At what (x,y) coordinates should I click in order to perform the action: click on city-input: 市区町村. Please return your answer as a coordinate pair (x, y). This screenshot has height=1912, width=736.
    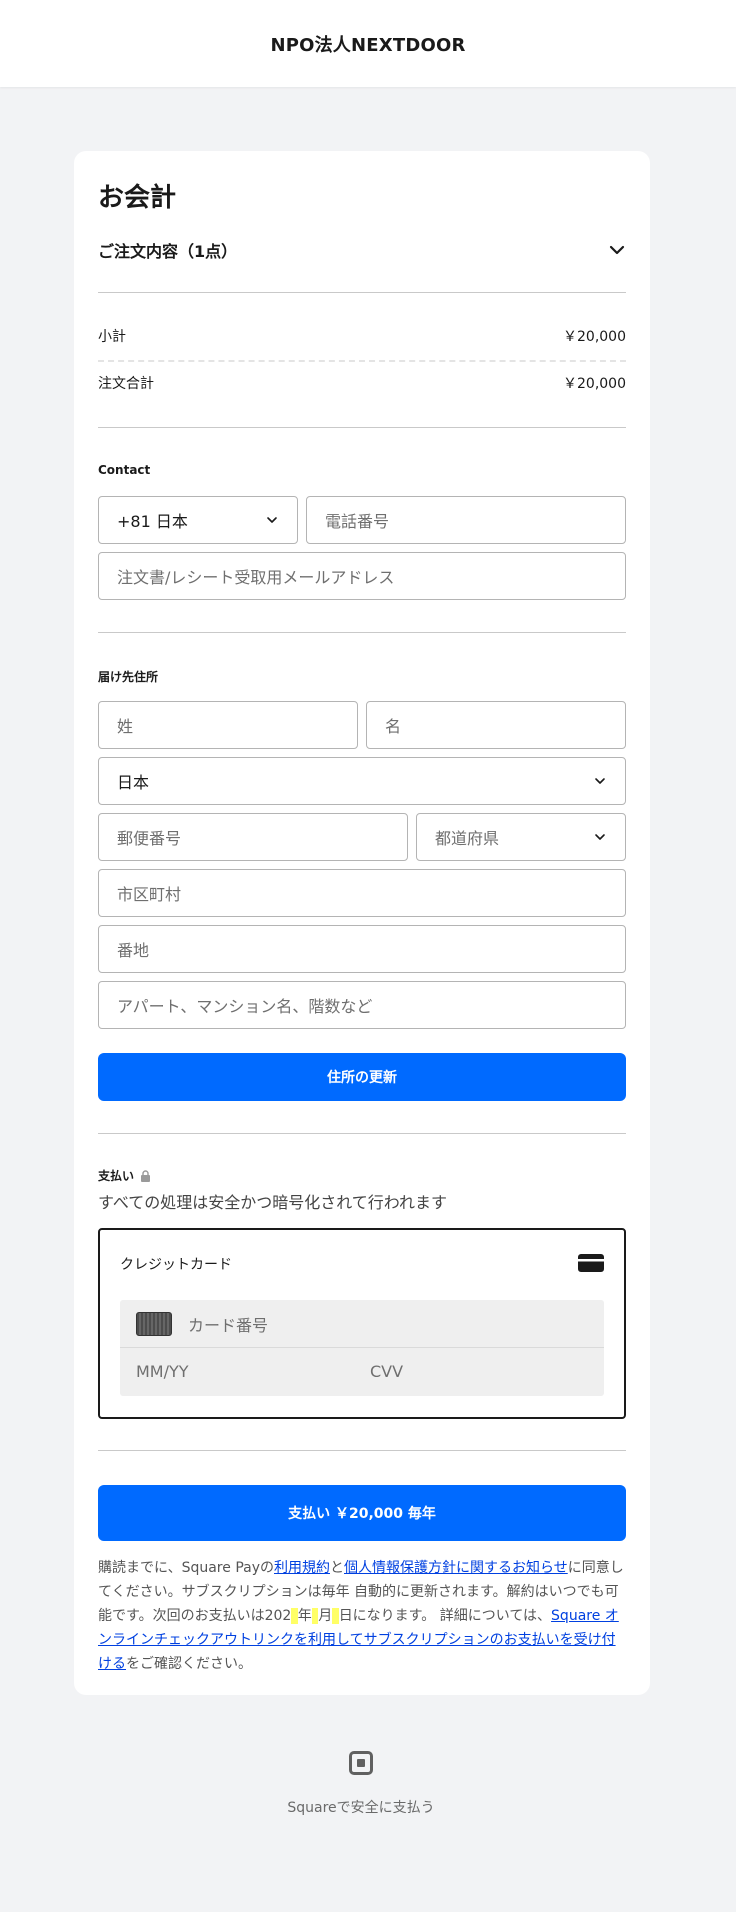
    Looking at the image, I should click on (362, 893).